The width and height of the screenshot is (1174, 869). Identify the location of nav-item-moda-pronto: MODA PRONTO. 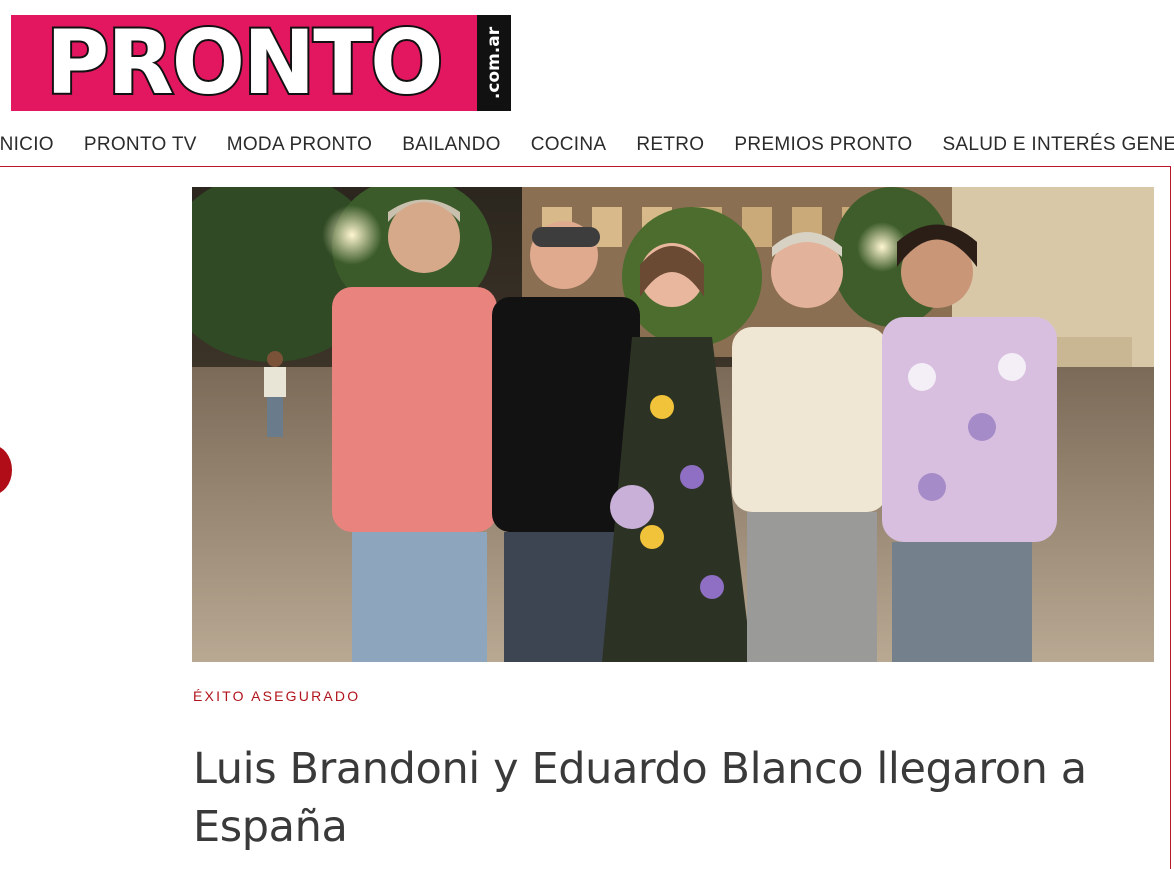
(299, 145).